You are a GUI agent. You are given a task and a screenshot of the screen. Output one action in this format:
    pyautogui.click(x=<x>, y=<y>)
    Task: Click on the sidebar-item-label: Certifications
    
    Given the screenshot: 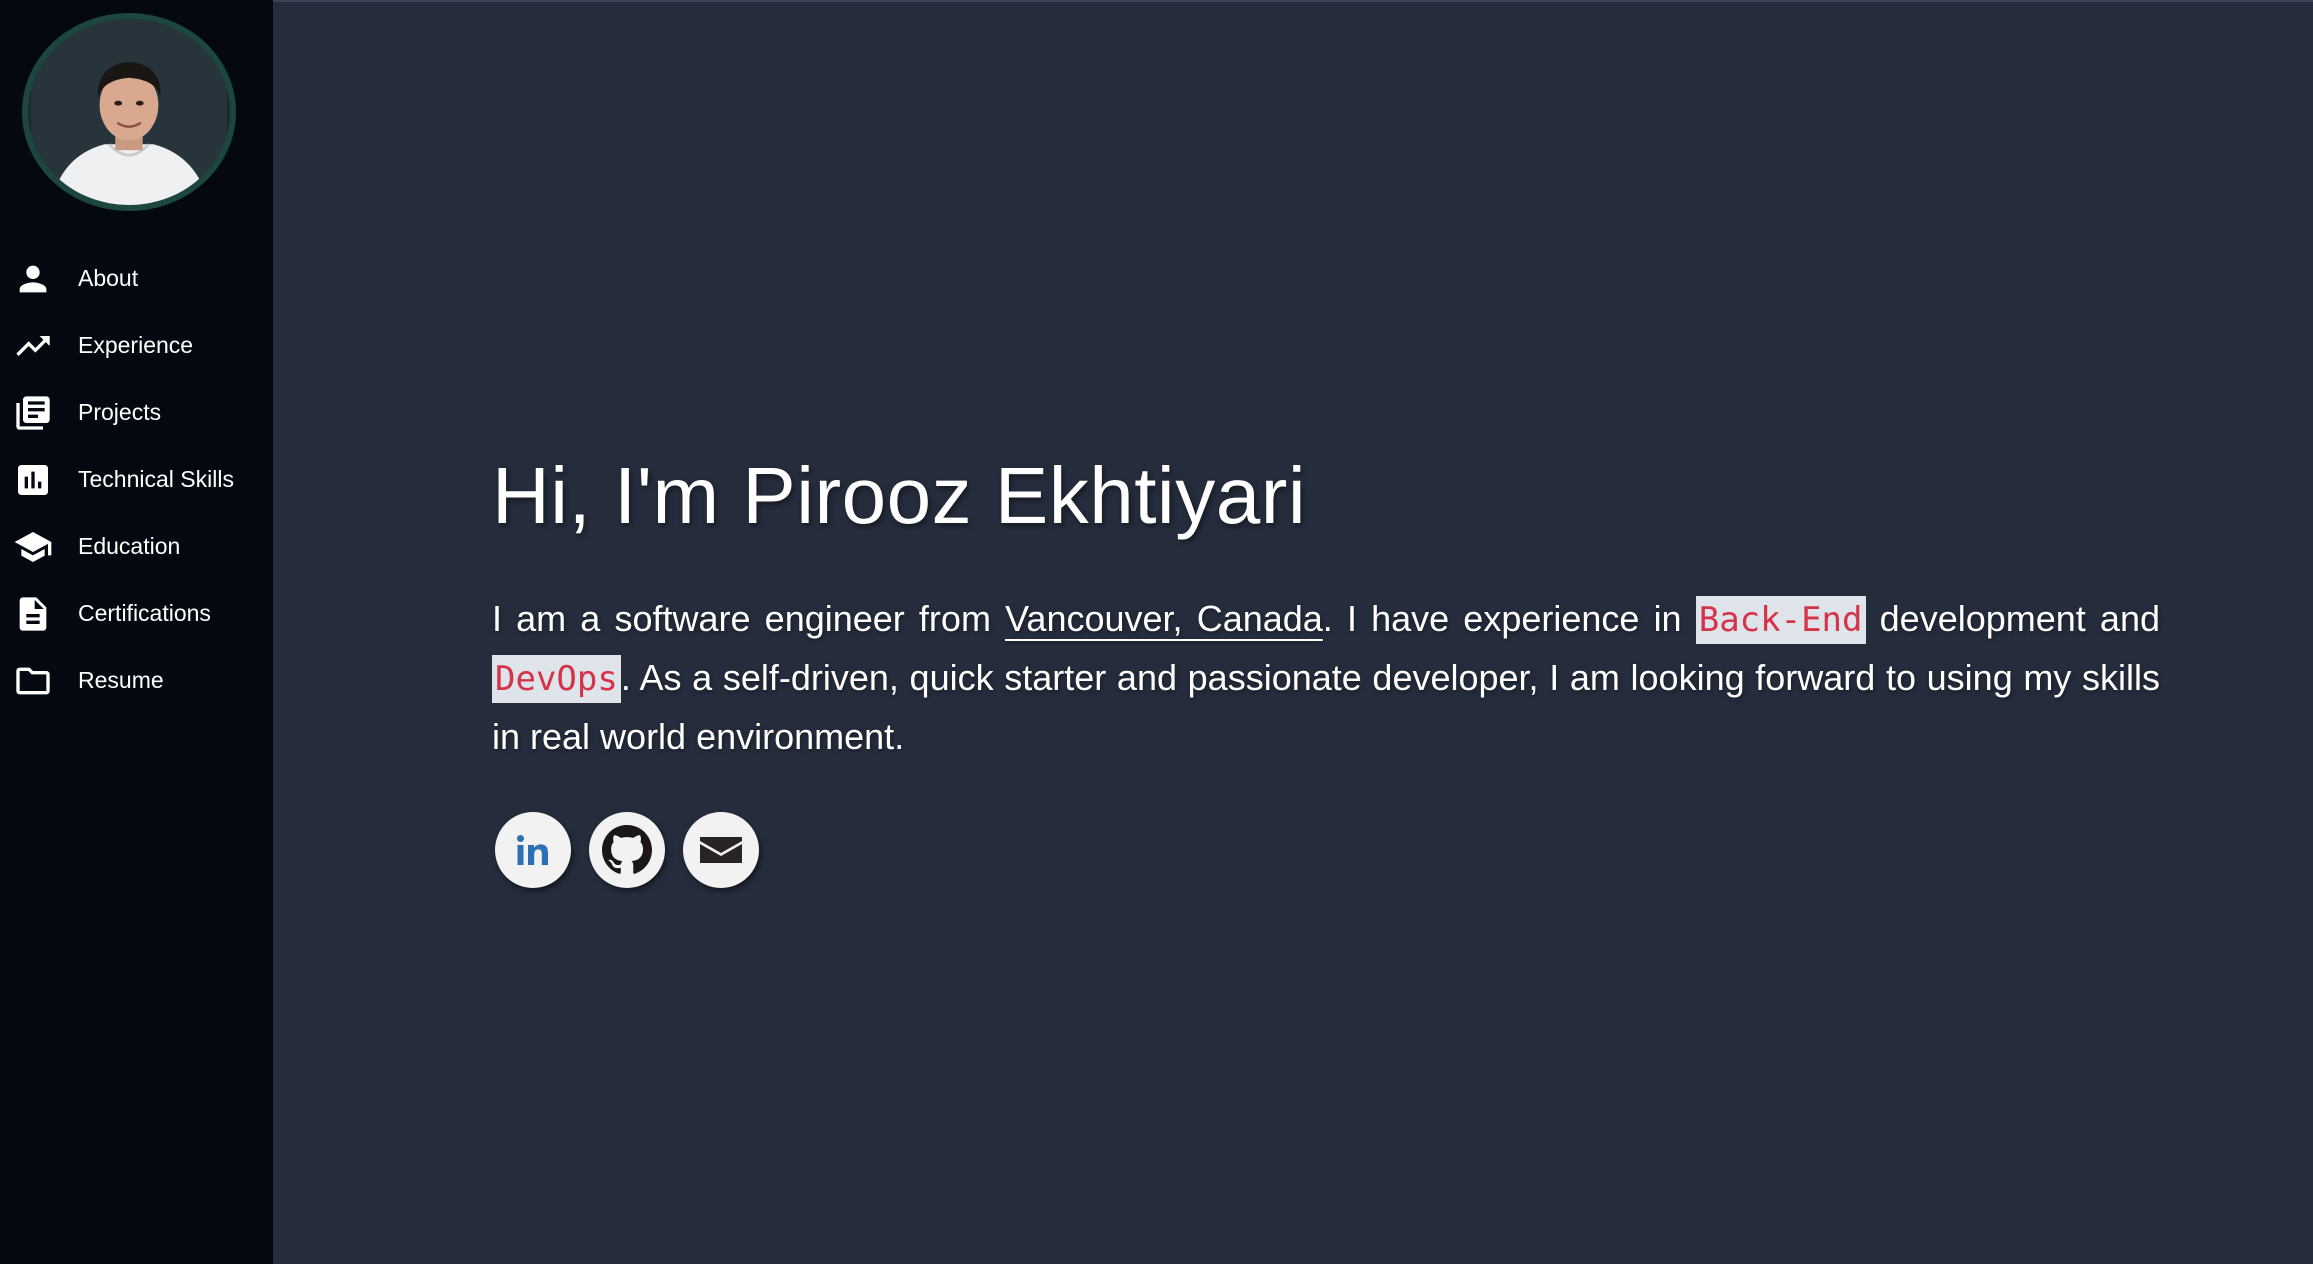 What is the action you would take?
    pyautogui.click(x=144, y=613)
    